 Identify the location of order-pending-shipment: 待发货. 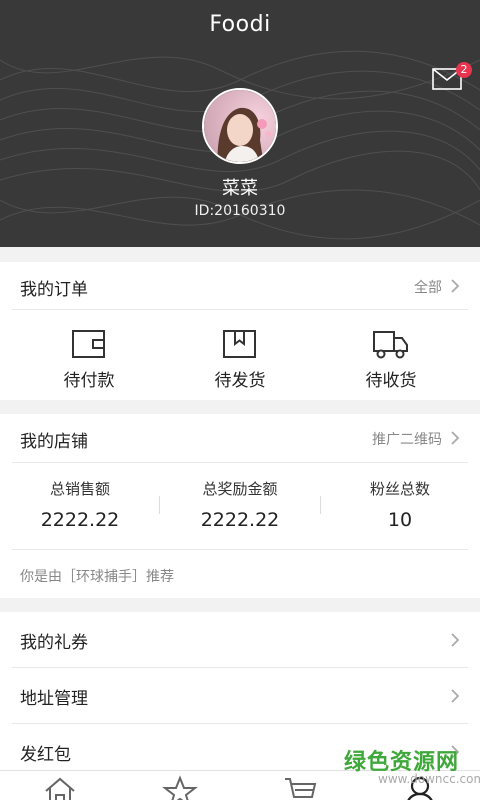
(240, 360).